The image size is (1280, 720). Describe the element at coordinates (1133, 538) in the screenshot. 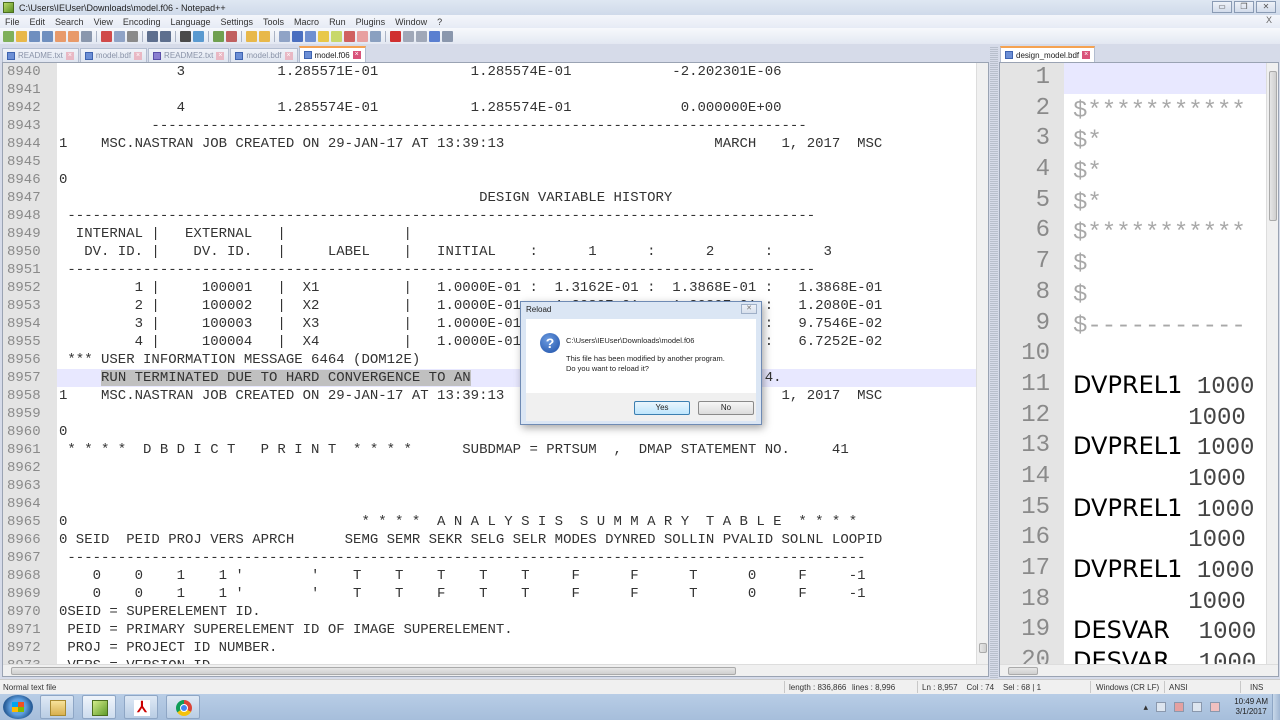

I see `editor-line: 16 1000` at that location.